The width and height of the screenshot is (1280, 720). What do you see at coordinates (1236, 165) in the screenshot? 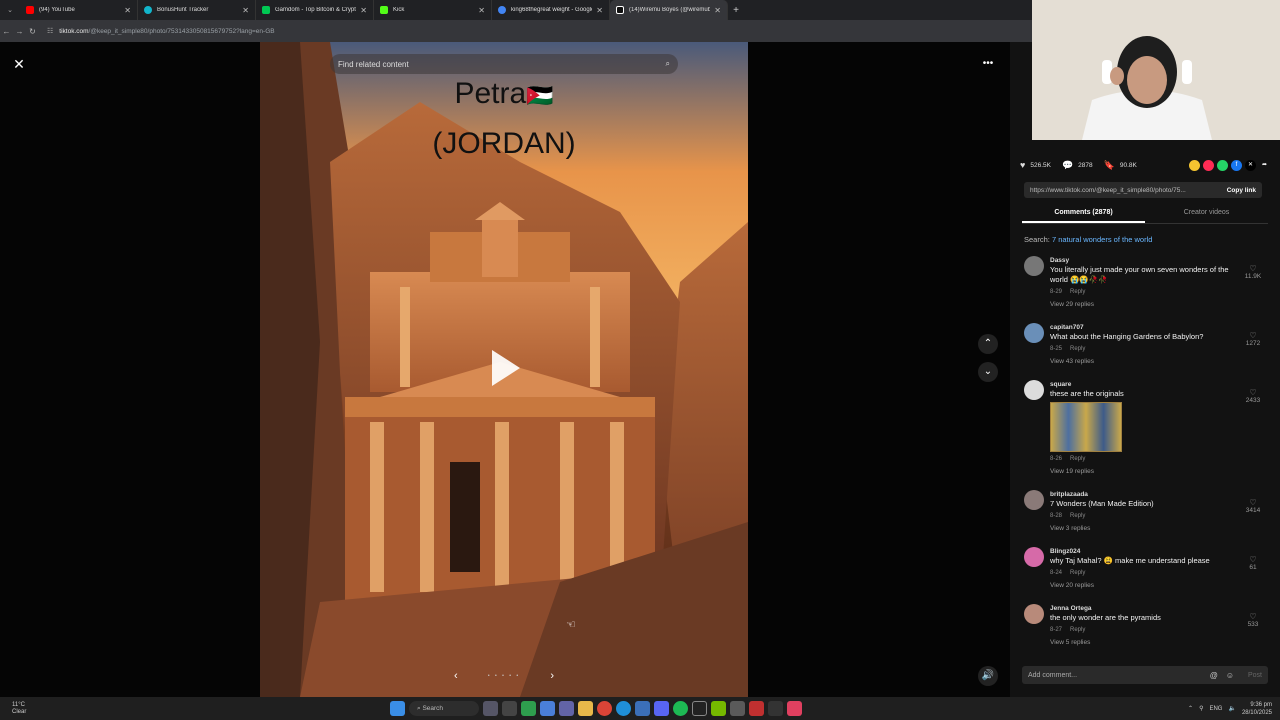
I see `facebook-share-icon: f` at bounding box center [1236, 165].